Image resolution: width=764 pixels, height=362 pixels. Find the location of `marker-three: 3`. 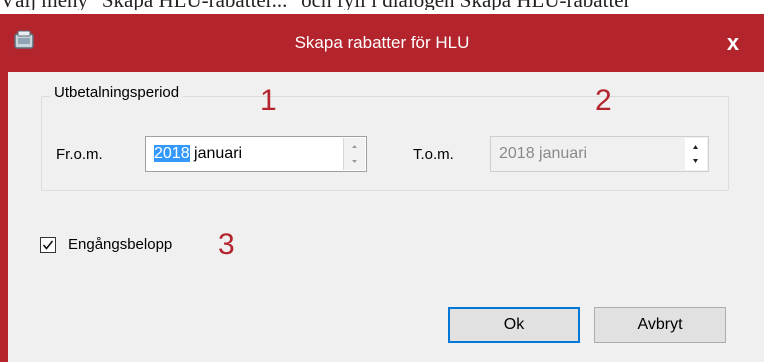

marker-three: 3 is located at coordinates (226, 244).